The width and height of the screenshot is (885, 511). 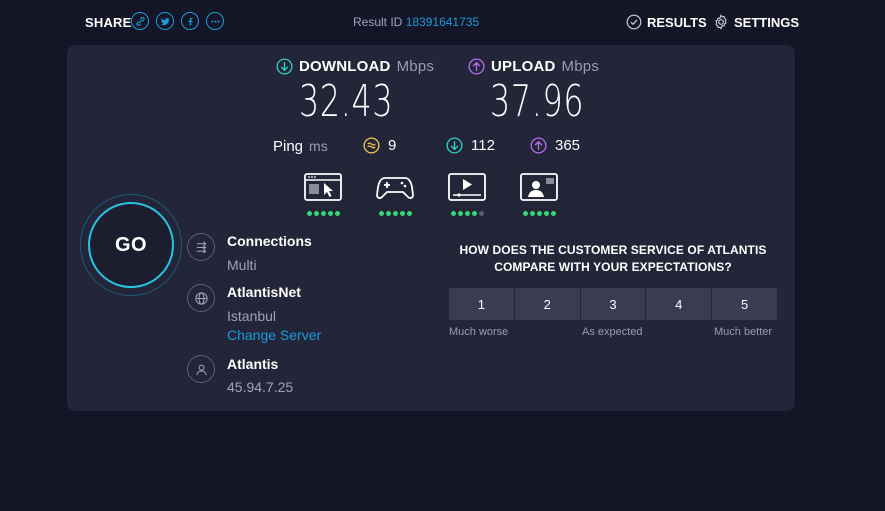 I want to click on more-icon, so click(x=215, y=21).